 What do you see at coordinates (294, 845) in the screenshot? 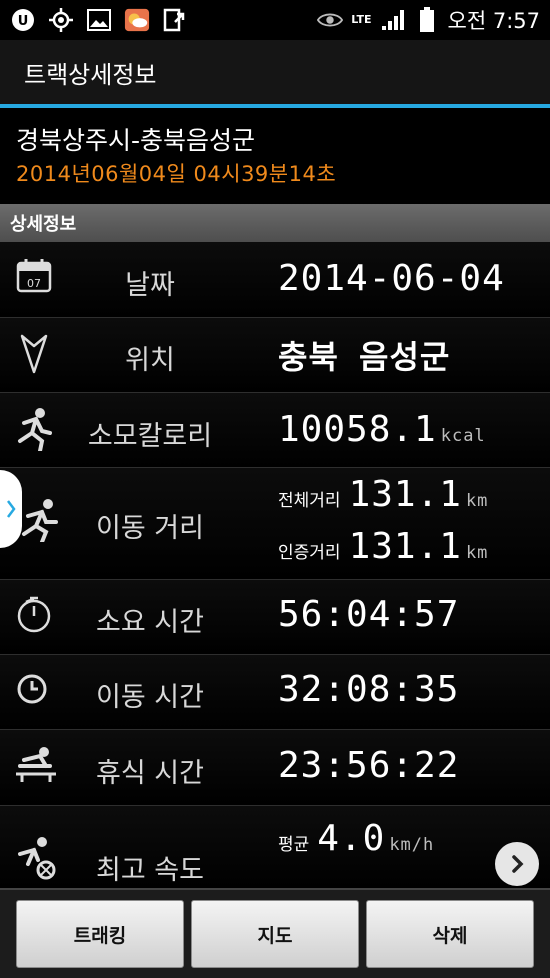
I see `avg-speed-prefix: 평균` at bounding box center [294, 845].